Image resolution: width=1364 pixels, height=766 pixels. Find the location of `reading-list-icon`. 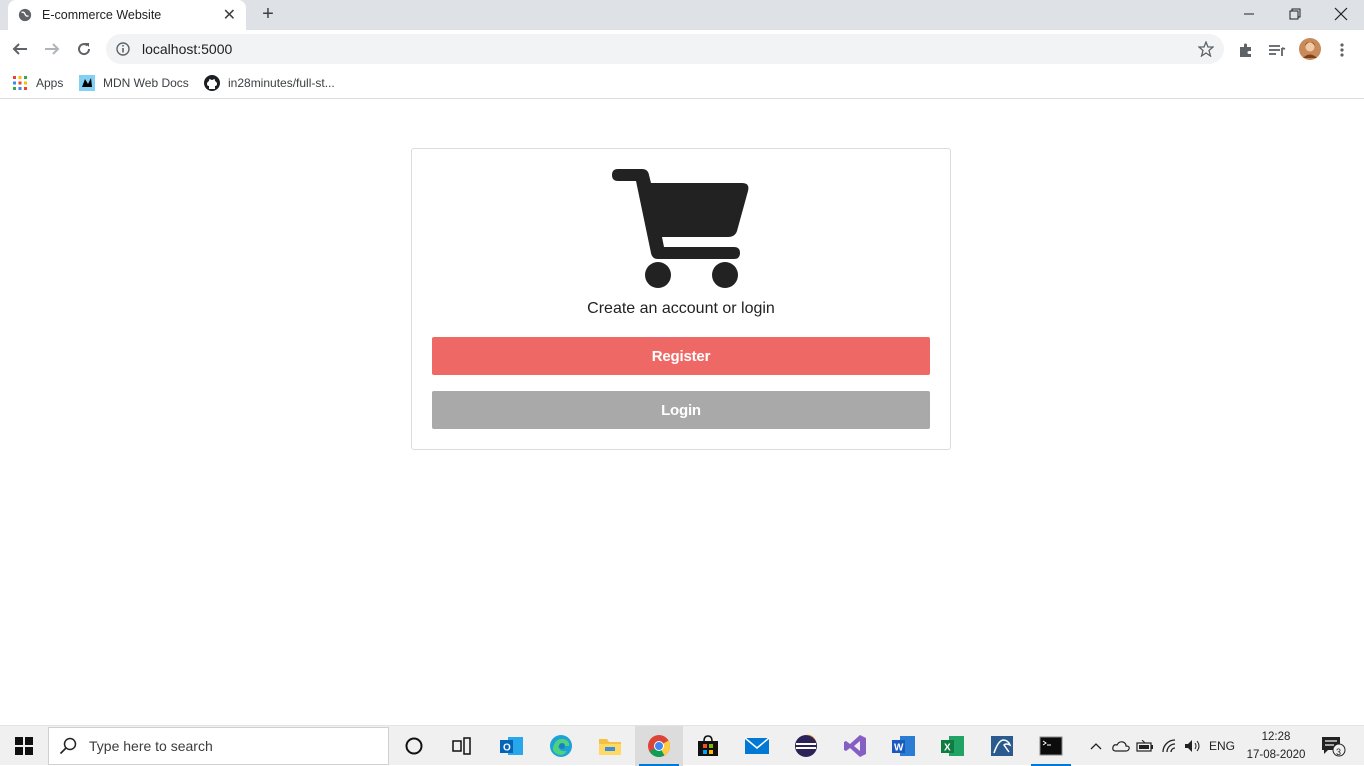

reading-list-icon is located at coordinates (1277, 50).